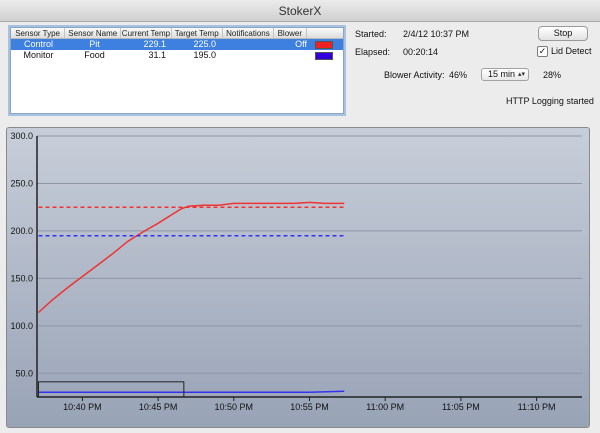  Describe the element at coordinates (24, 373) in the screenshot. I see `y-tick-label: 50.0` at that location.